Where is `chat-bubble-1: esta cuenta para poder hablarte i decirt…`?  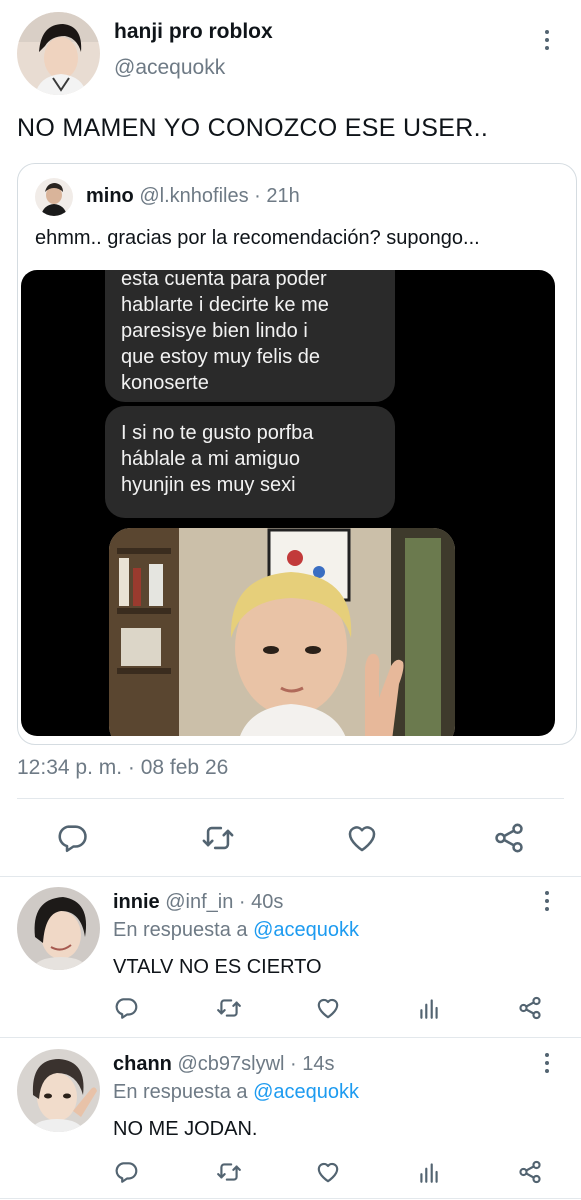
chat-bubble-1: esta cuenta para poder hablarte i decirt… is located at coordinates (250, 336).